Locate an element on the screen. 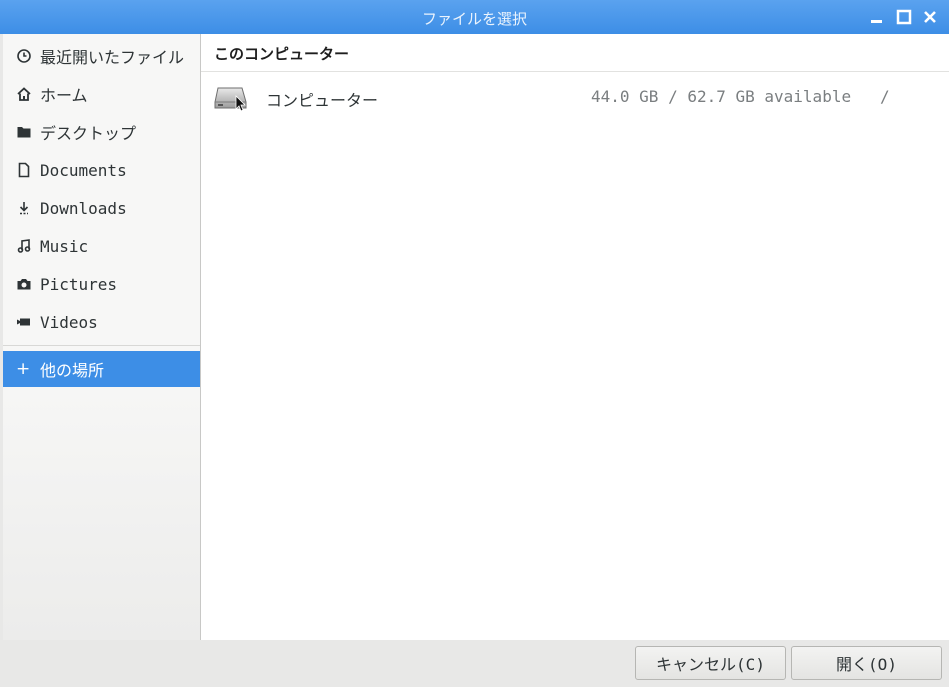  clock-icon is located at coordinates (24, 56).